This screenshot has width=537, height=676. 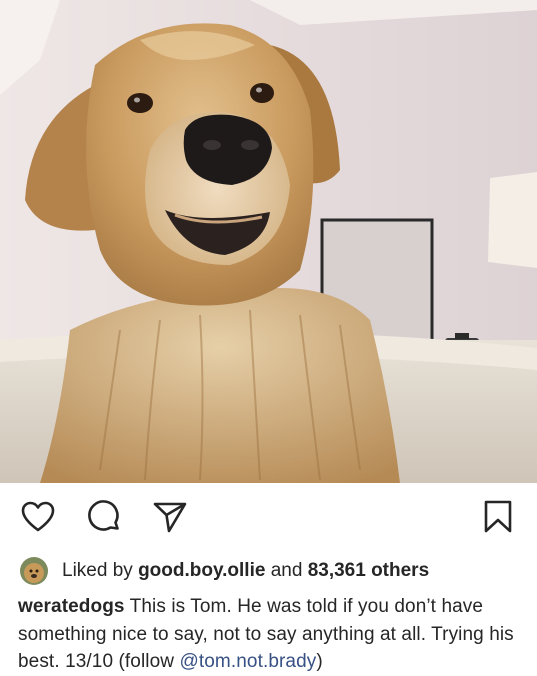 What do you see at coordinates (319, 661) in the screenshot?
I see `caption-closing: )` at bounding box center [319, 661].